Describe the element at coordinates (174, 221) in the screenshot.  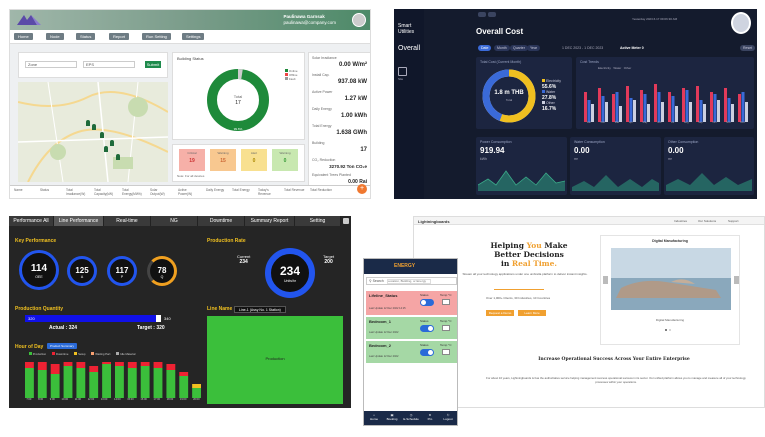
I see `tab-ng: NG` at that location.